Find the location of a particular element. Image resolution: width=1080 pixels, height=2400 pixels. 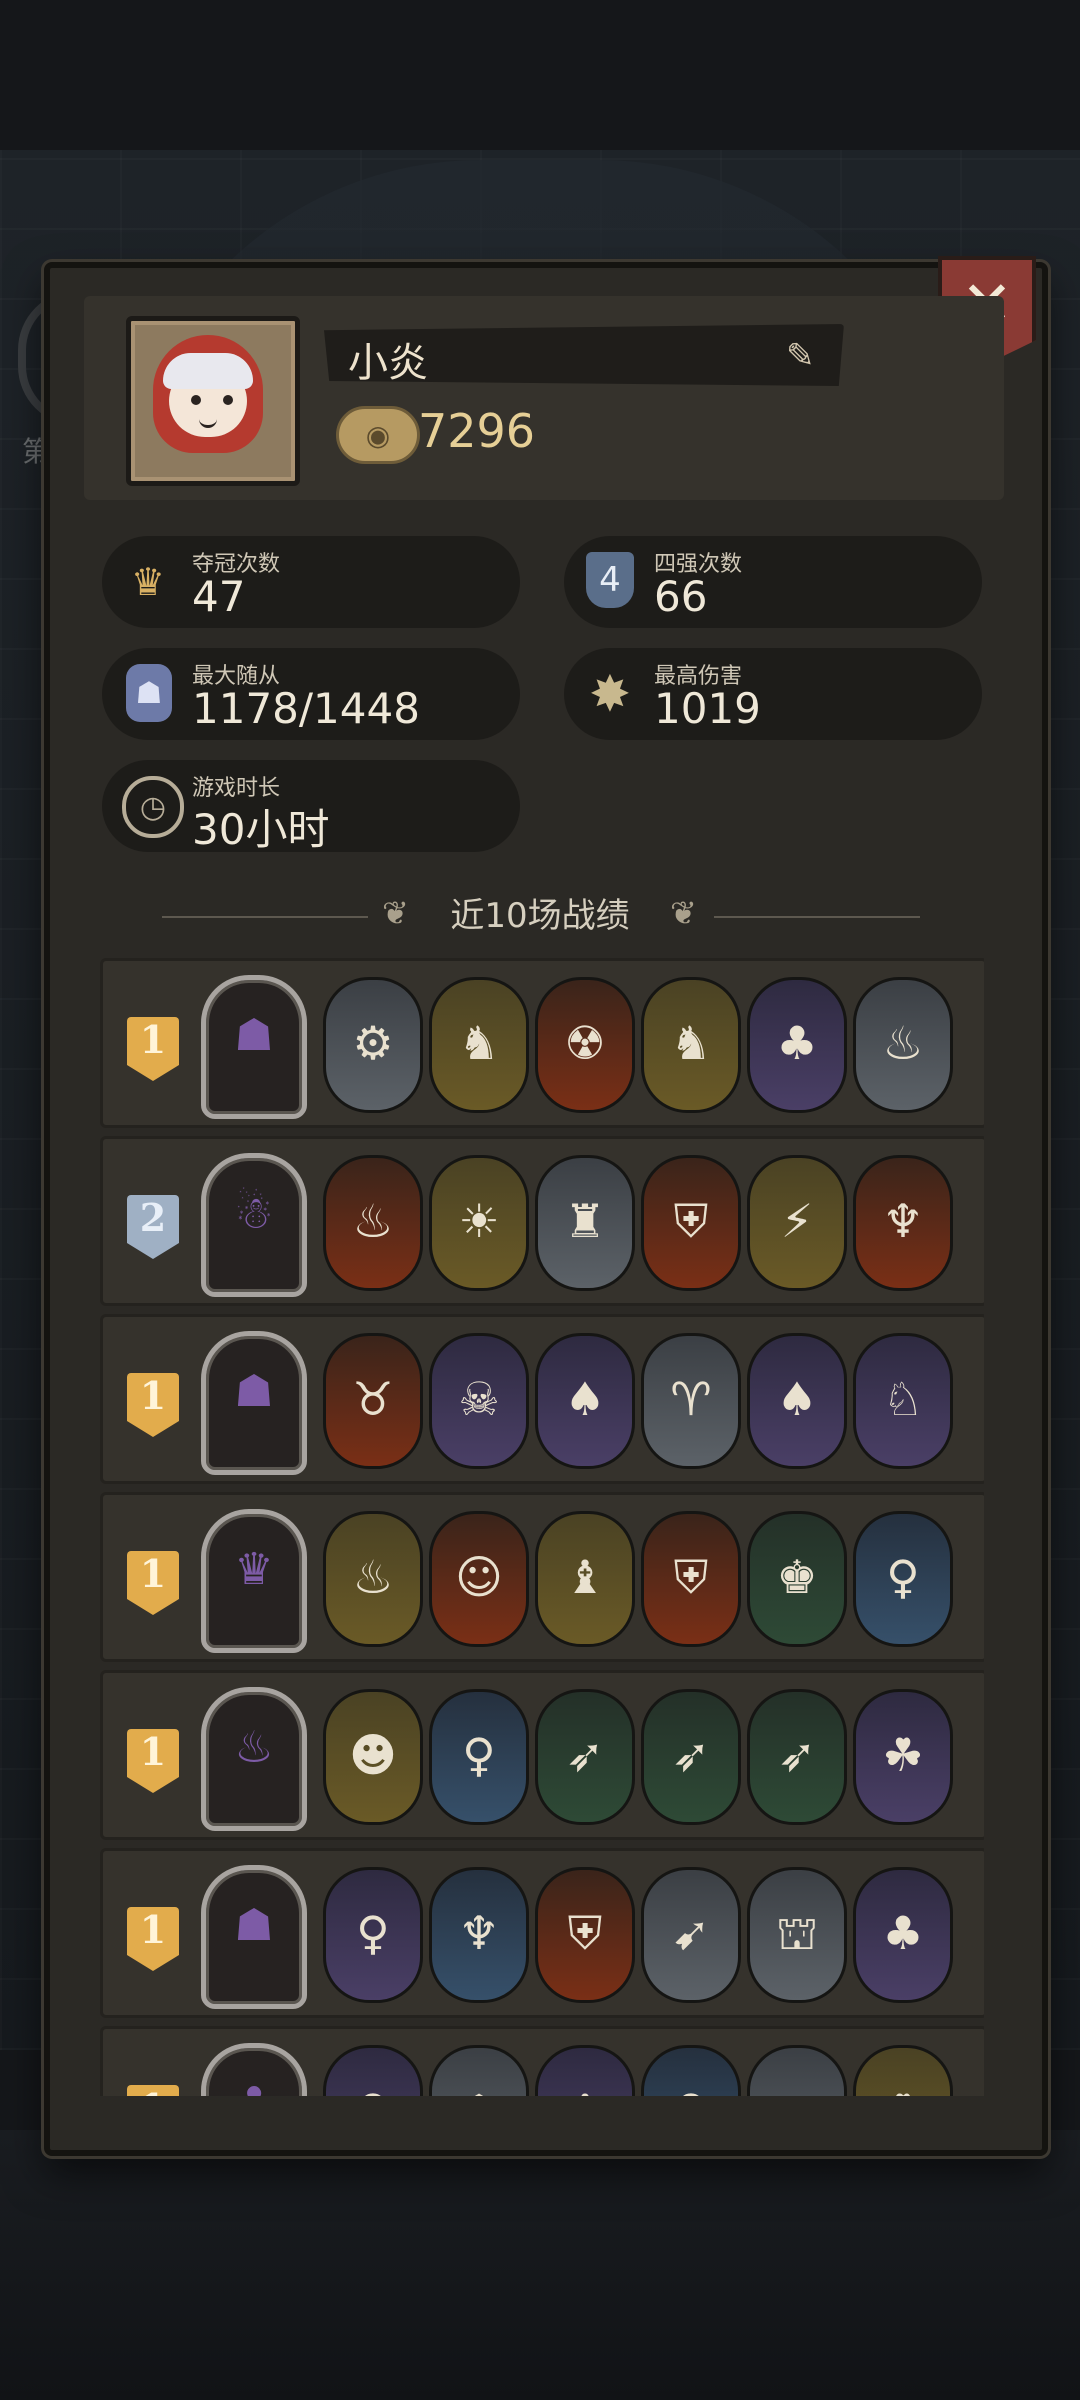

unit-portrait: ☠ is located at coordinates (479, 1401).